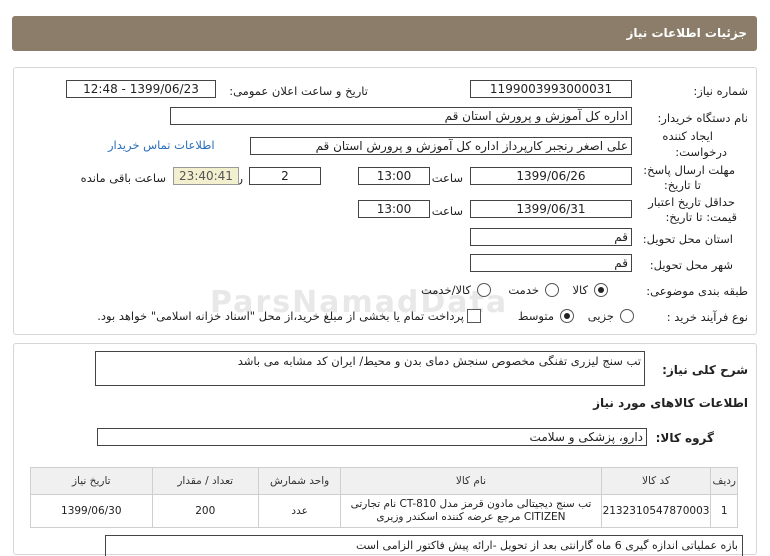 The width and height of the screenshot is (770, 556). What do you see at coordinates (627, 316) in the screenshot?
I see `process-radio-minor` at bounding box center [627, 316].